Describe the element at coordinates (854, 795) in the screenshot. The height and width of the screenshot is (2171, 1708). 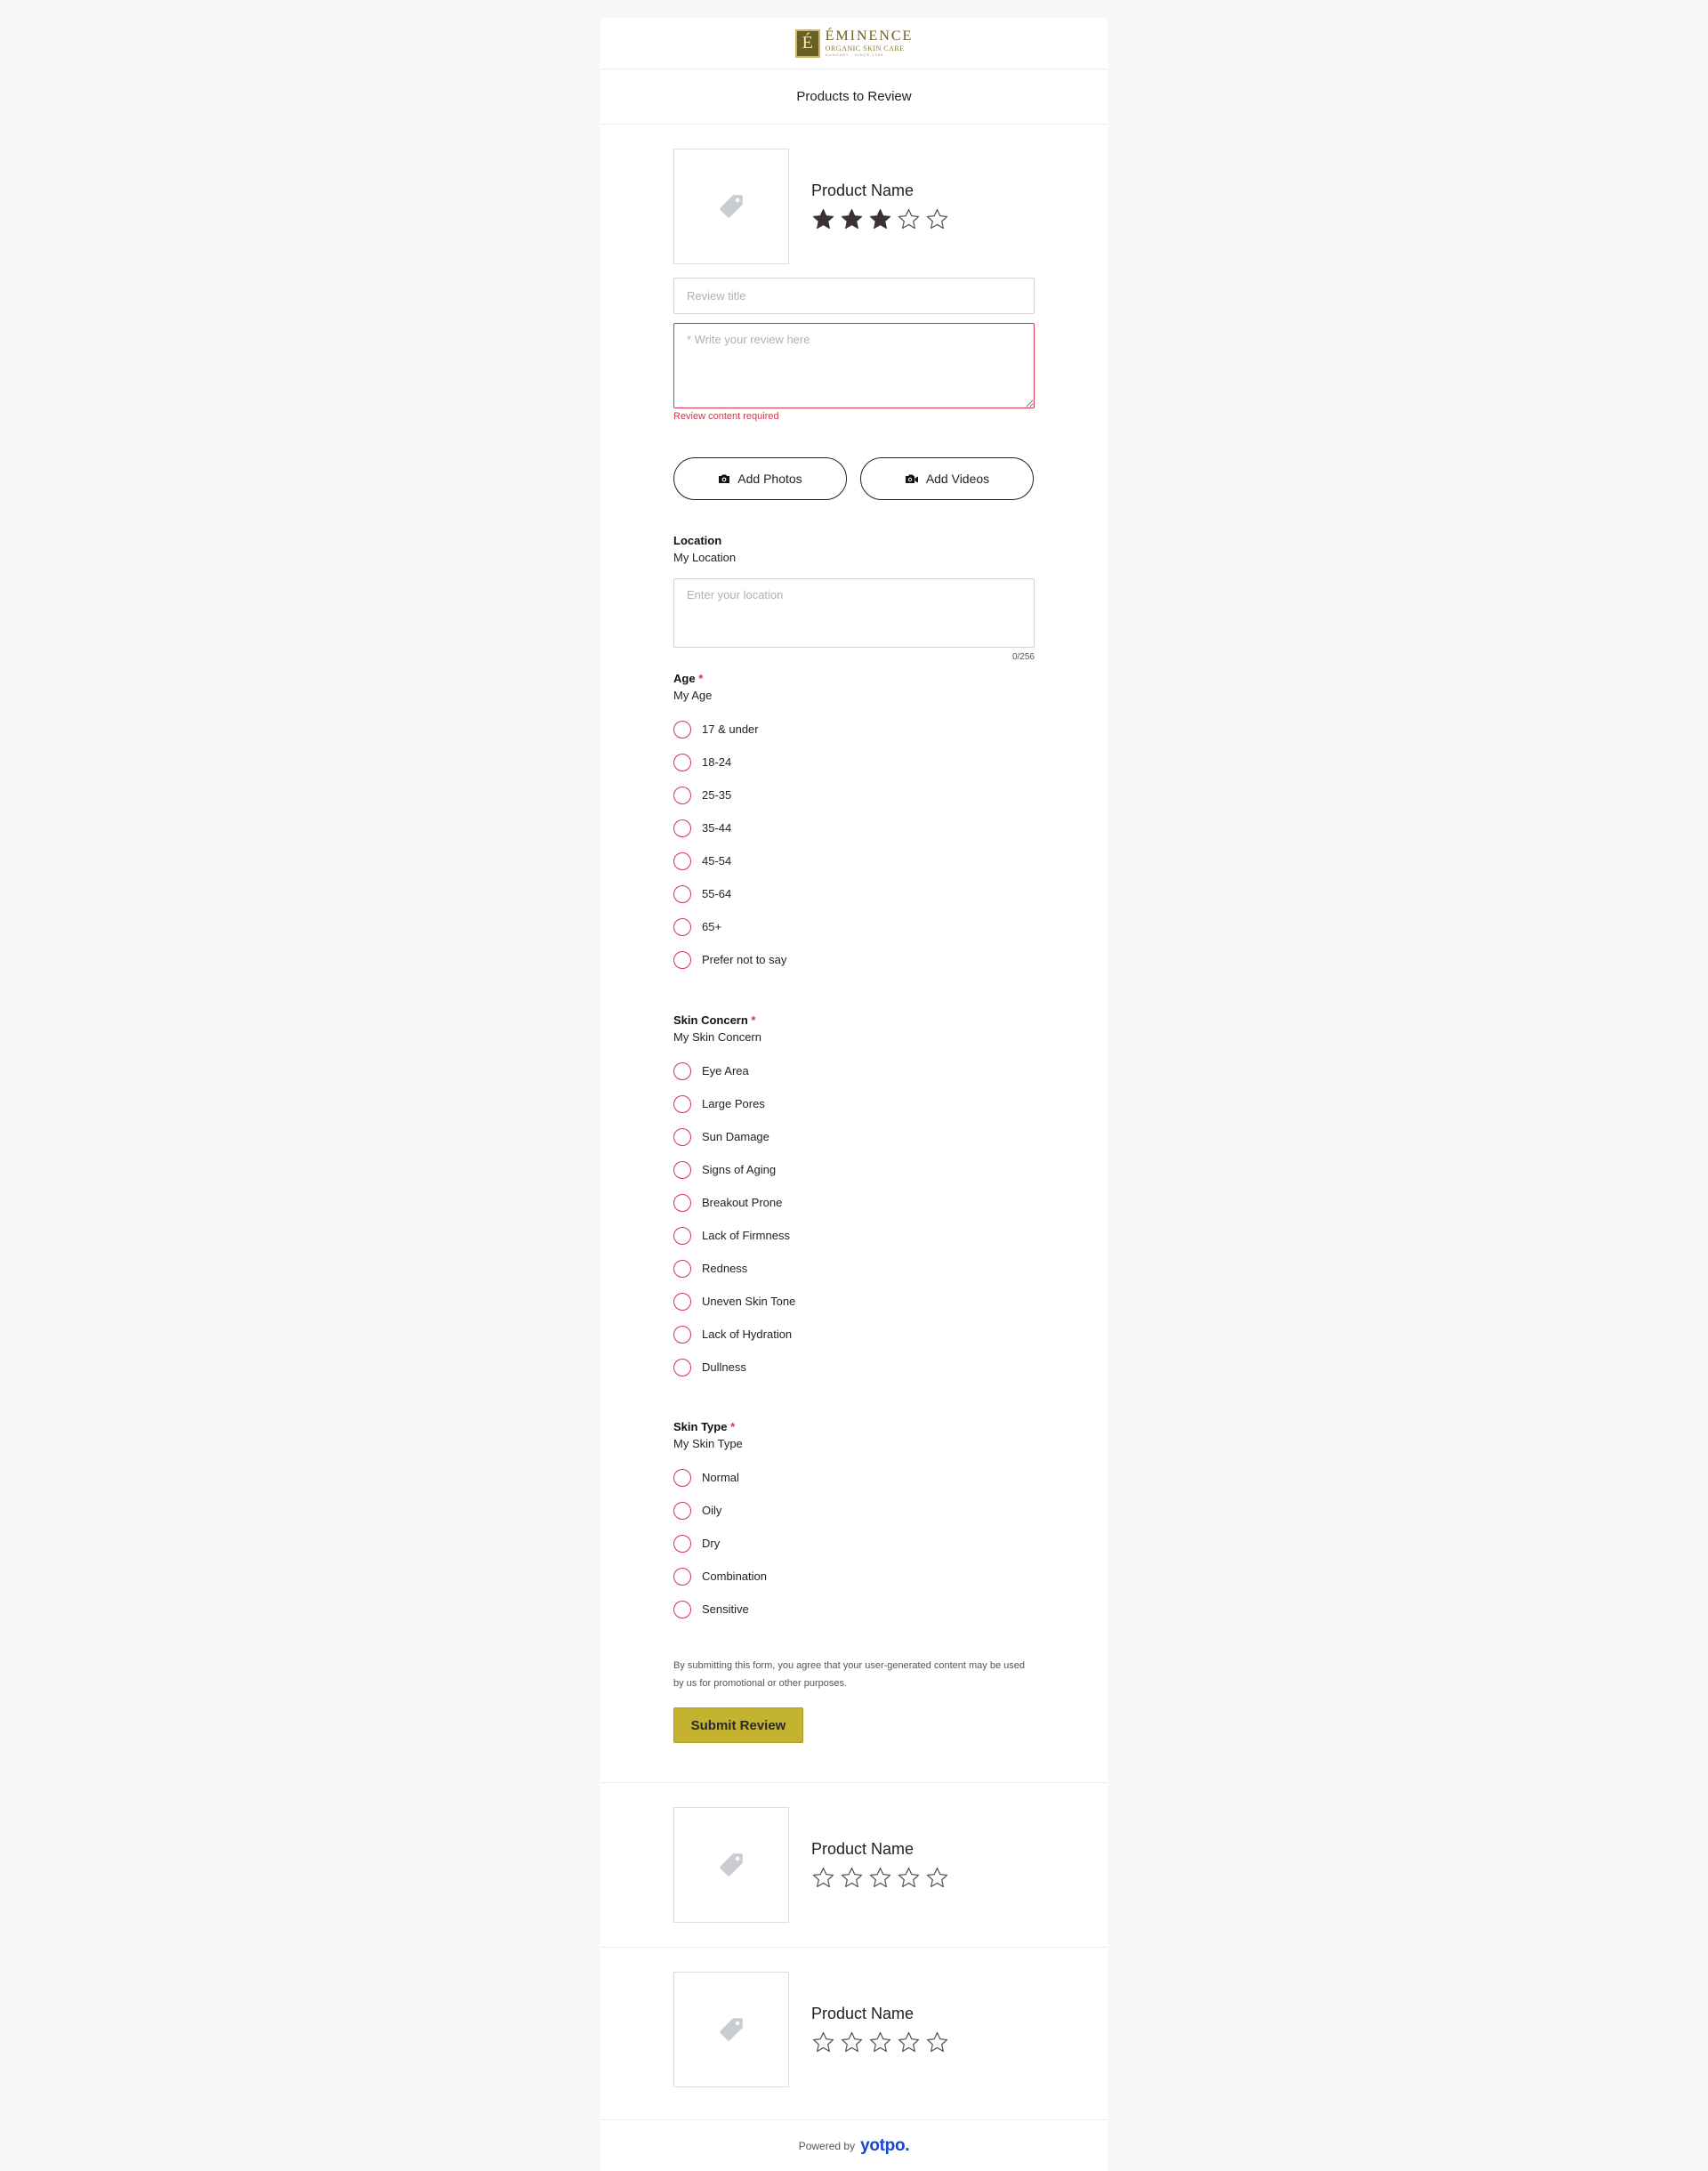
I see `age-option: 25-35` at that location.